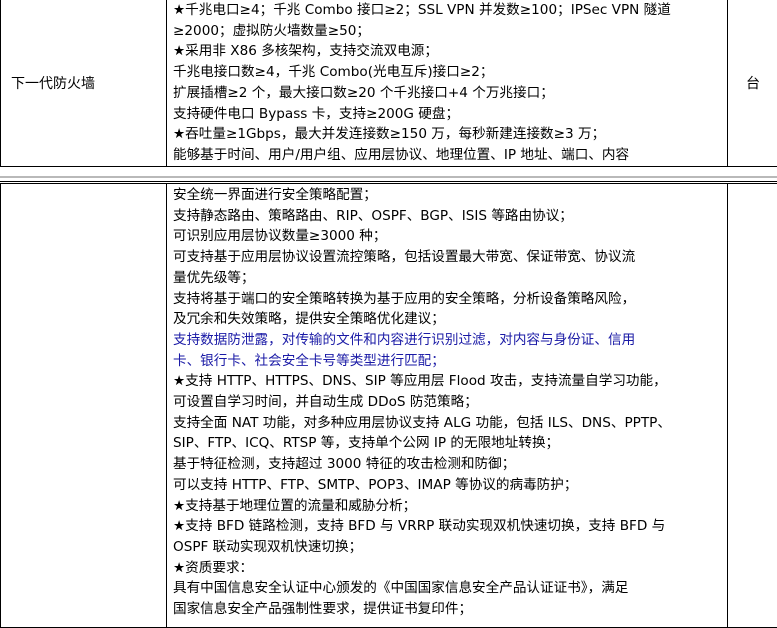  I want to click on spec-line: 扩展插槽≥2 个，最大接口数≥20 个千兆接口+4 个万兆接口；, so click(448, 93).